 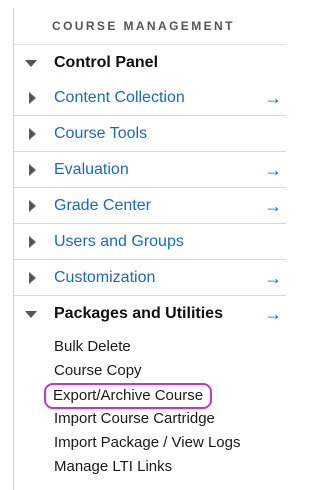 I want to click on menu-item-users-and-groups: Users and Groups, so click(x=150, y=242).